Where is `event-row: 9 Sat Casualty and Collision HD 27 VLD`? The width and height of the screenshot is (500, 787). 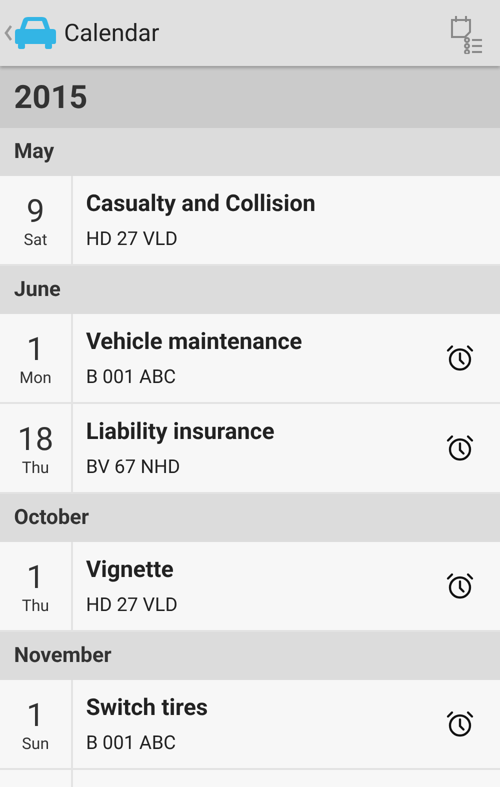 event-row: 9 Sat Casualty and Collision HD 27 VLD is located at coordinates (250, 221).